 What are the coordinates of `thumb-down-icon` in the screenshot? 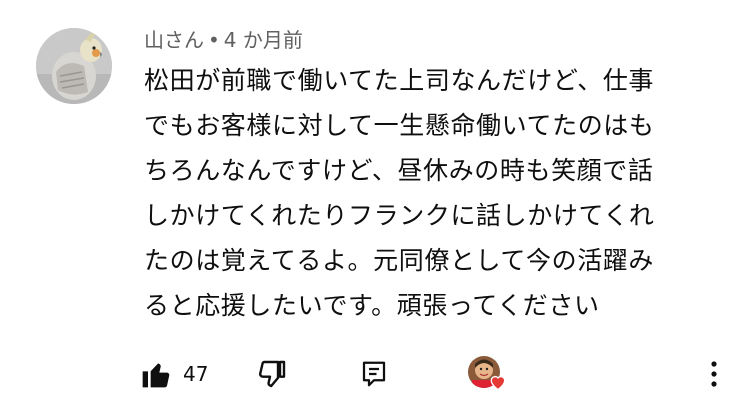 It's located at (272, 374).